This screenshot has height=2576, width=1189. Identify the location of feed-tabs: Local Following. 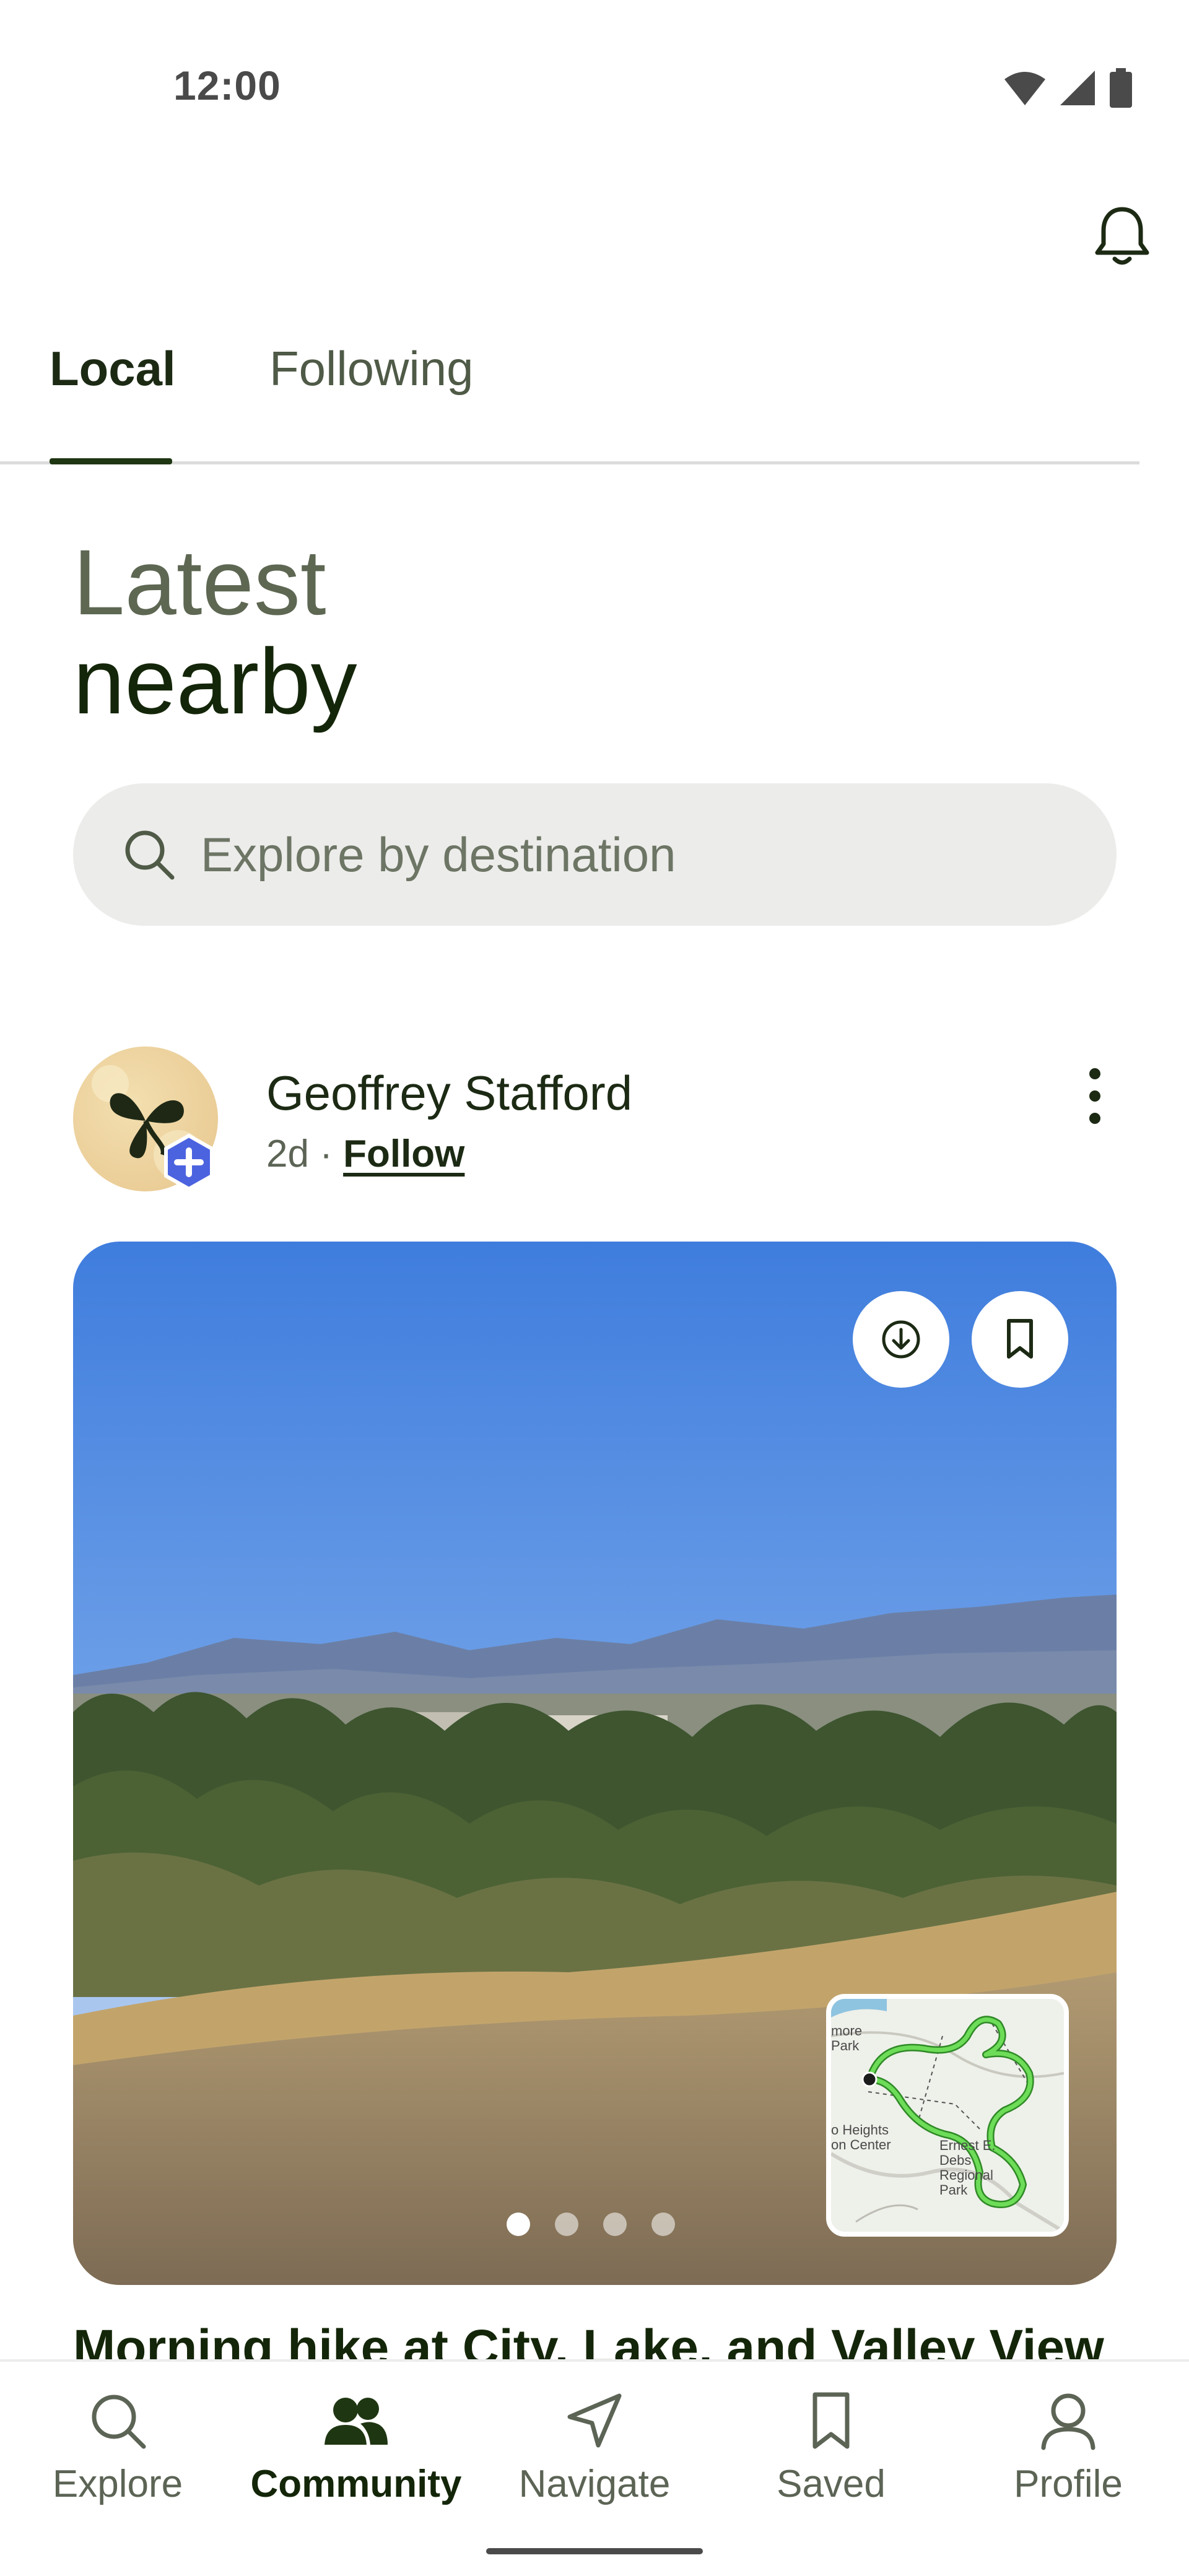
(569, 393).